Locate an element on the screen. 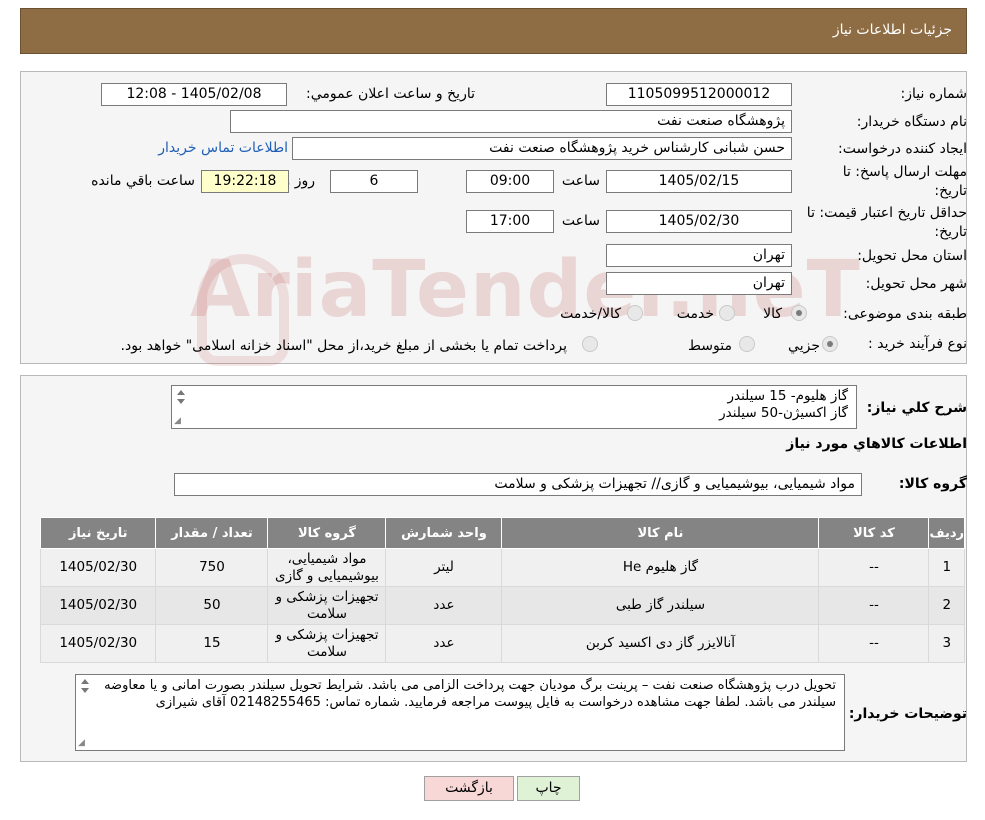 This screenshot has height=820, width=985. col-goods-name: نام كالا is located at coordinates (660, 533).